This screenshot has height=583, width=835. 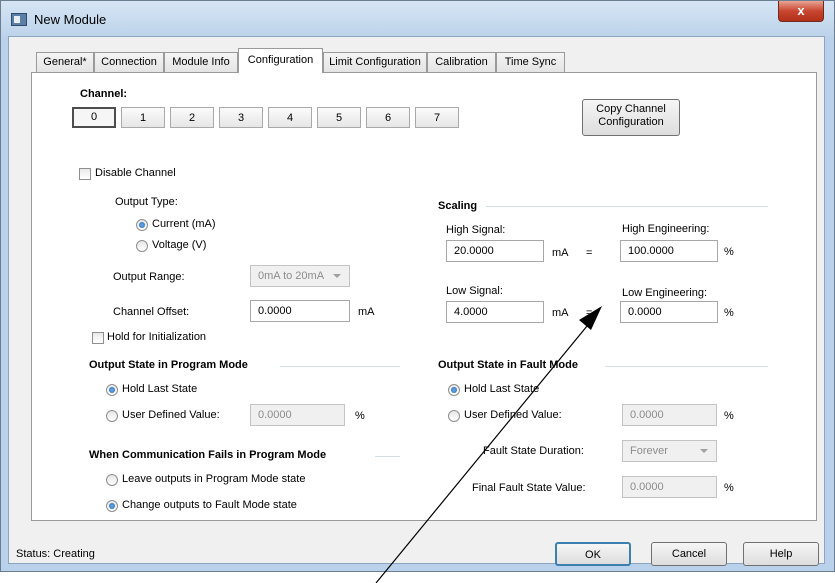 I want to click on annotation-arrow, so click(x=488, y=444).